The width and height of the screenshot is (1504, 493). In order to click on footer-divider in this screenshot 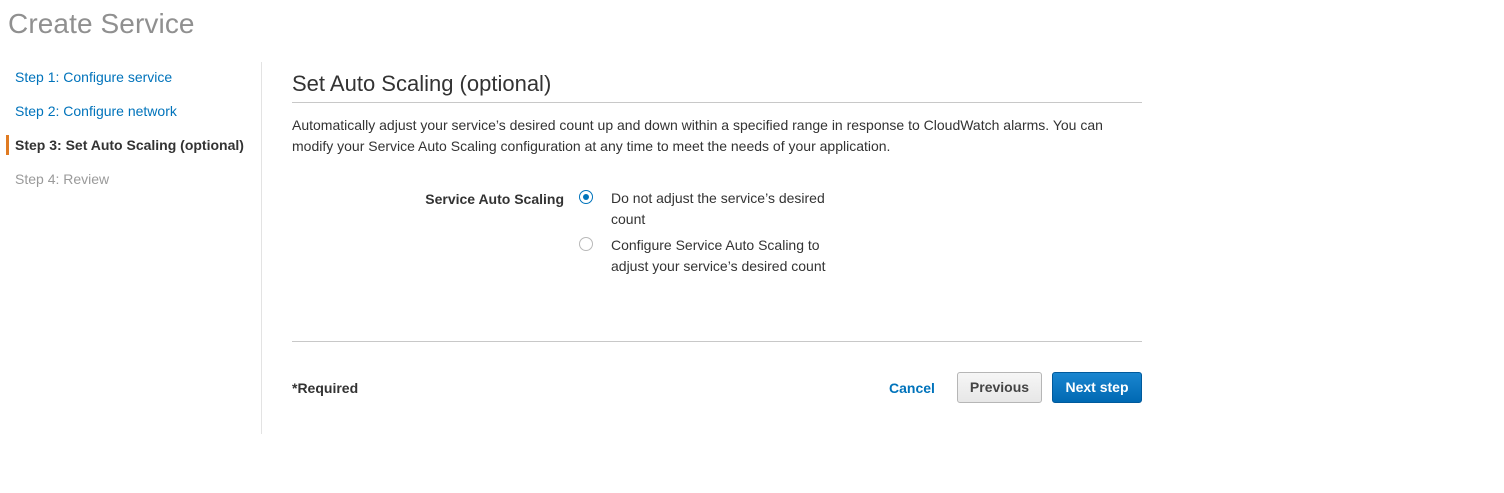, I will do `click(717, 341)`.